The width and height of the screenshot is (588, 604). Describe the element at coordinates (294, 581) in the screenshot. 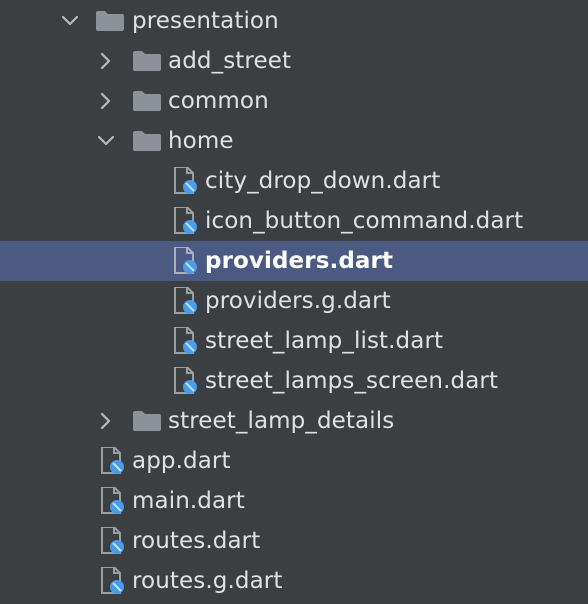

I see `tree-item-routes-g-dart: routes.g.dart` at that location.